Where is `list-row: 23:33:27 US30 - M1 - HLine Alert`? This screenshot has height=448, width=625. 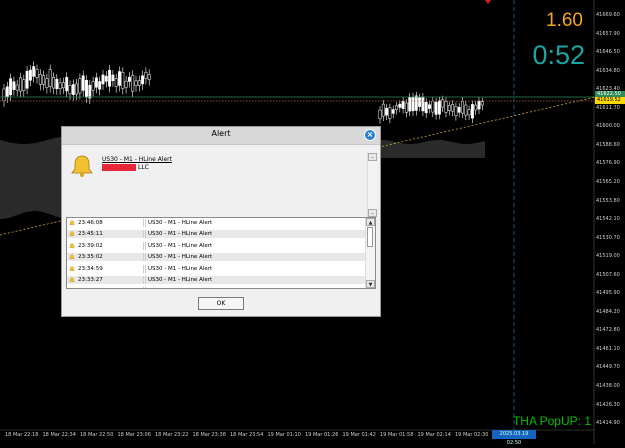 list-row: 23:33:27 US30 - M1 - HLine Alert is located at coordinates (217, 280).